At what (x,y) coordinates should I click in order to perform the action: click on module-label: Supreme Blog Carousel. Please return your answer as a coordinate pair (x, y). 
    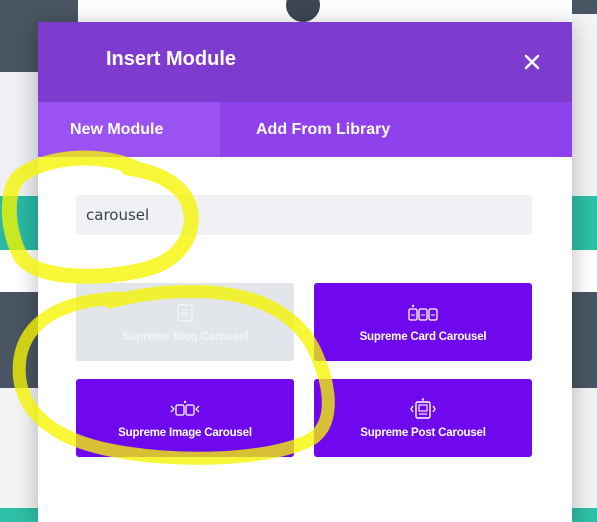
    Looking at the image, I should click on (185, 337).